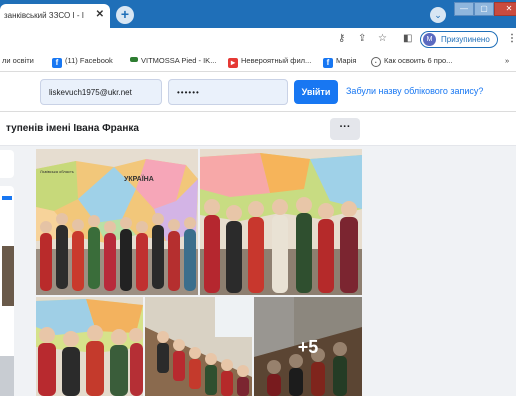 The height and width of the screenshot is (396, 516). I want to click on login-button: Увійти, so click(316, 92).